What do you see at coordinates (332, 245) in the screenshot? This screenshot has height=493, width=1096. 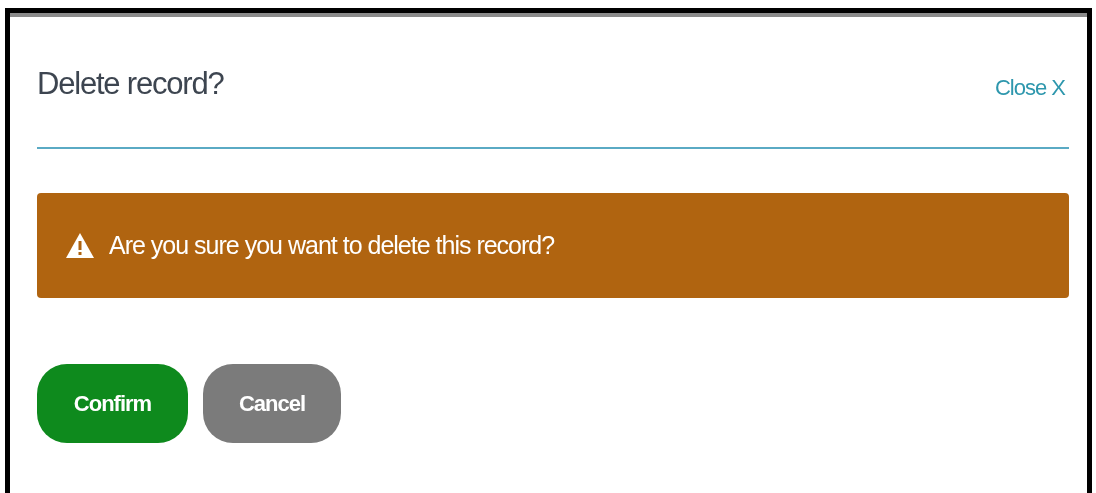 I see `warning-message: Are you sure you want to delete this record?` at bounding box center [332, 245].